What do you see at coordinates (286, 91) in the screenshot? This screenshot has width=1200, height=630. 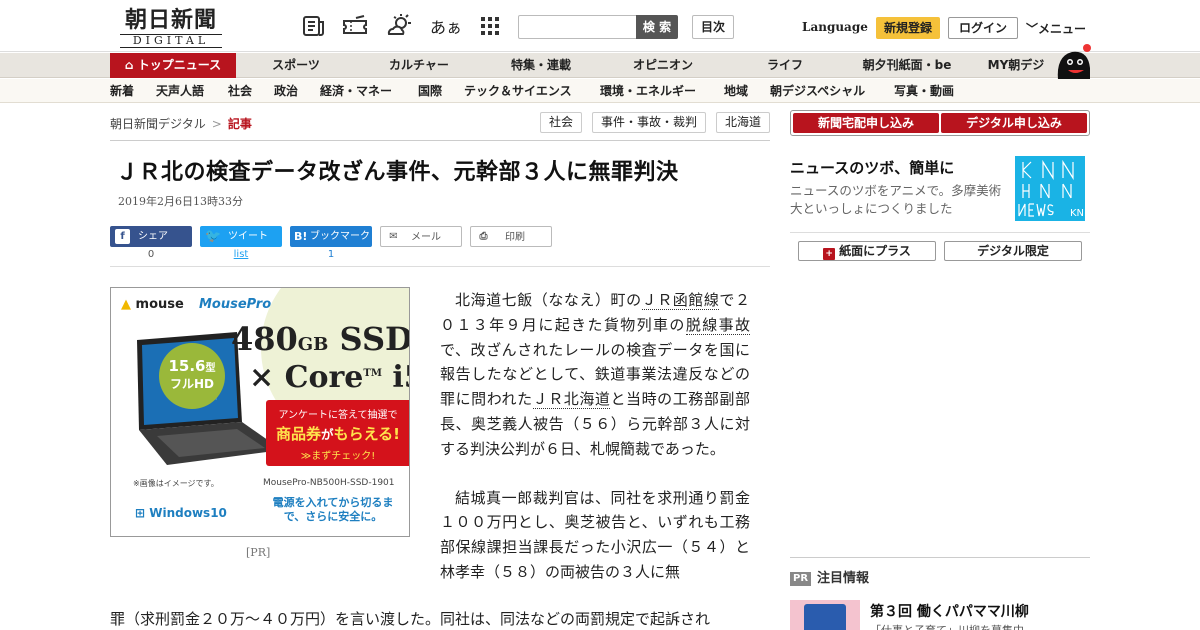 I see `nav2-politics: 政治` at bounding box center [286, 91].